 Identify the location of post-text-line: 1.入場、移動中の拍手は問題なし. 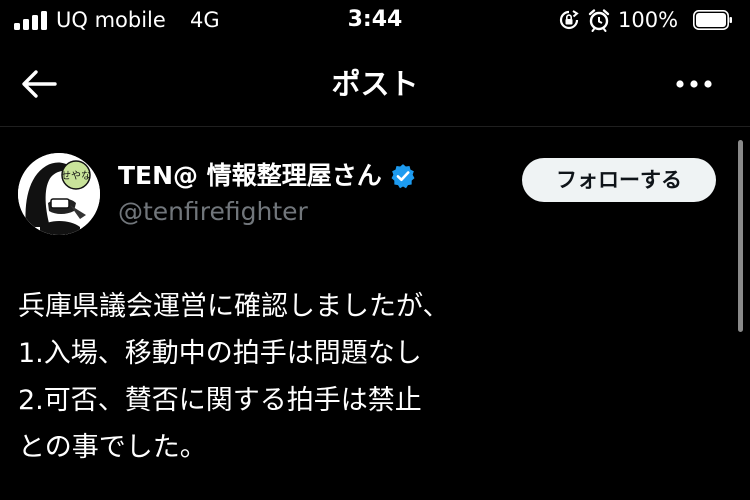
(220, 353).